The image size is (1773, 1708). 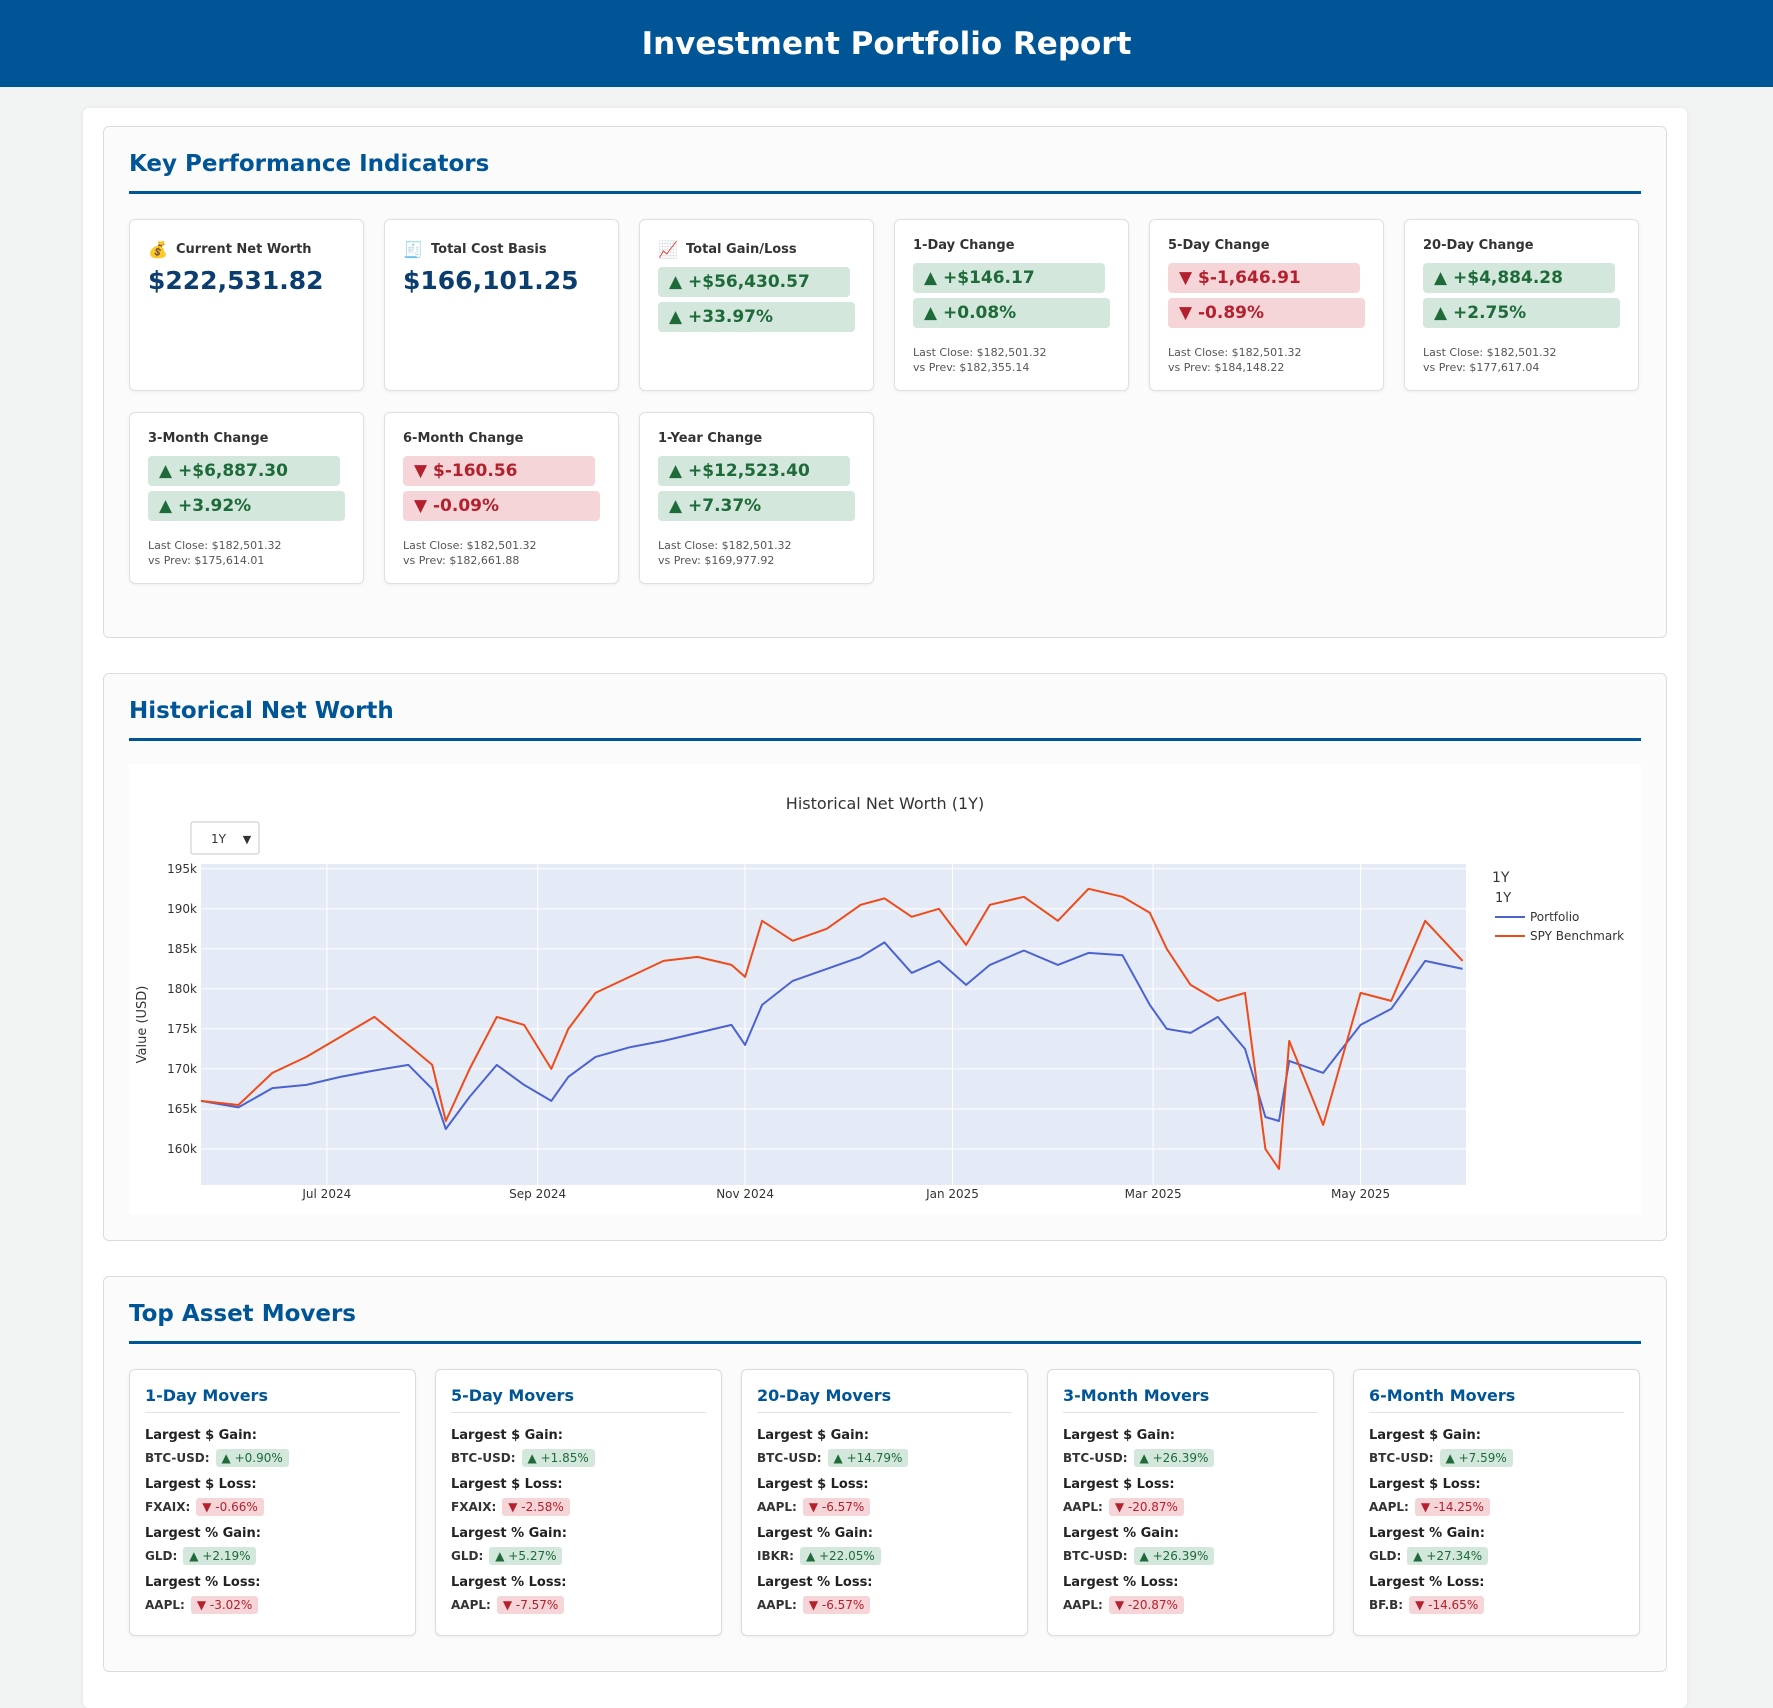 What do you see at coordinates (1481, 367) in the screenshot?
I see `vs-prev: vs Prev: $177,617.04` at bounding box center [1481, 367].